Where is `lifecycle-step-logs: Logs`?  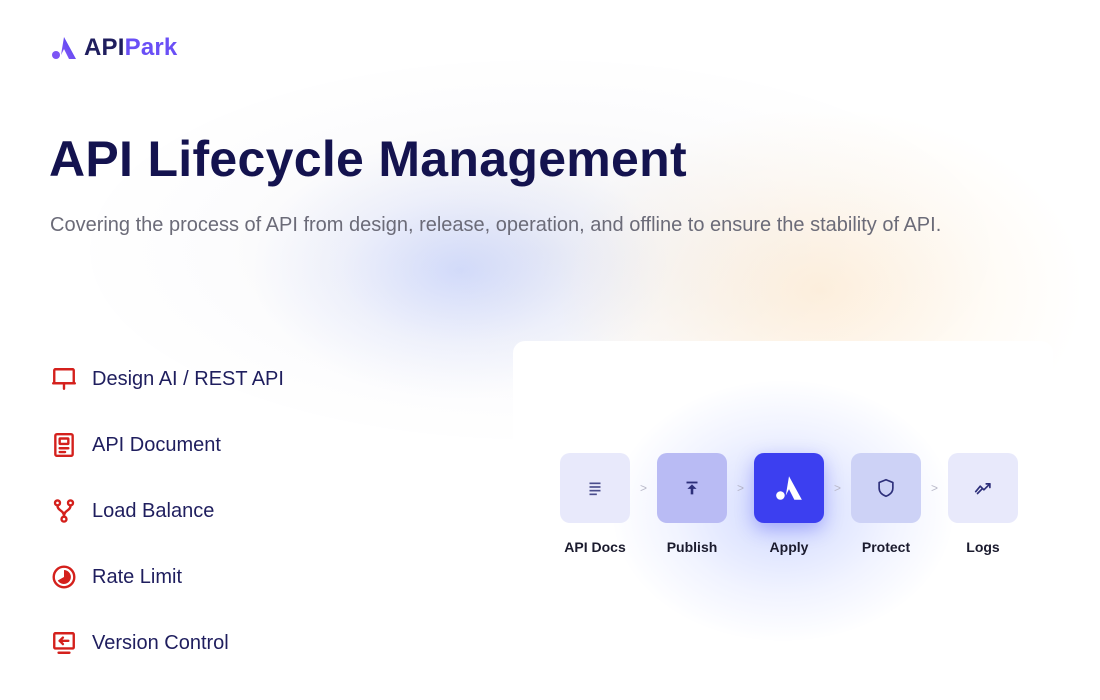
lifecycle-step-logs: Logs is located at coordinates (983, 504).